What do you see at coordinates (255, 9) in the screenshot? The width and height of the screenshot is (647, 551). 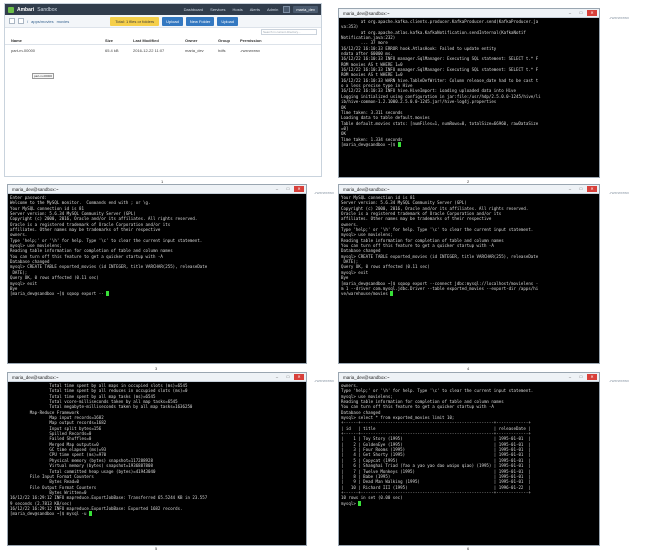 I see `nav-alerts: Alerts` at bounding box center [255, 9].